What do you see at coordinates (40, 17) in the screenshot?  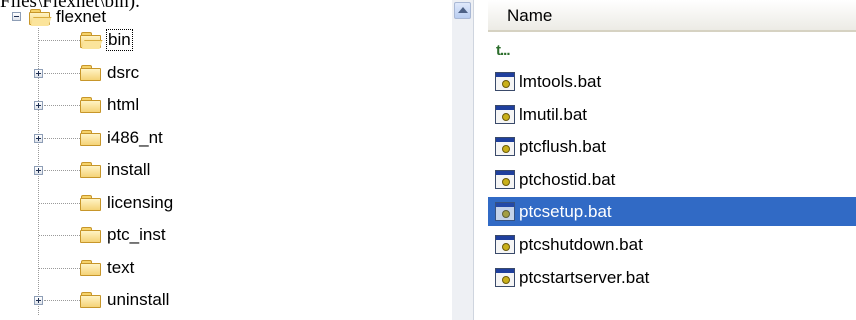 I see `folder-open-icon` at bounding box center [40, 17].